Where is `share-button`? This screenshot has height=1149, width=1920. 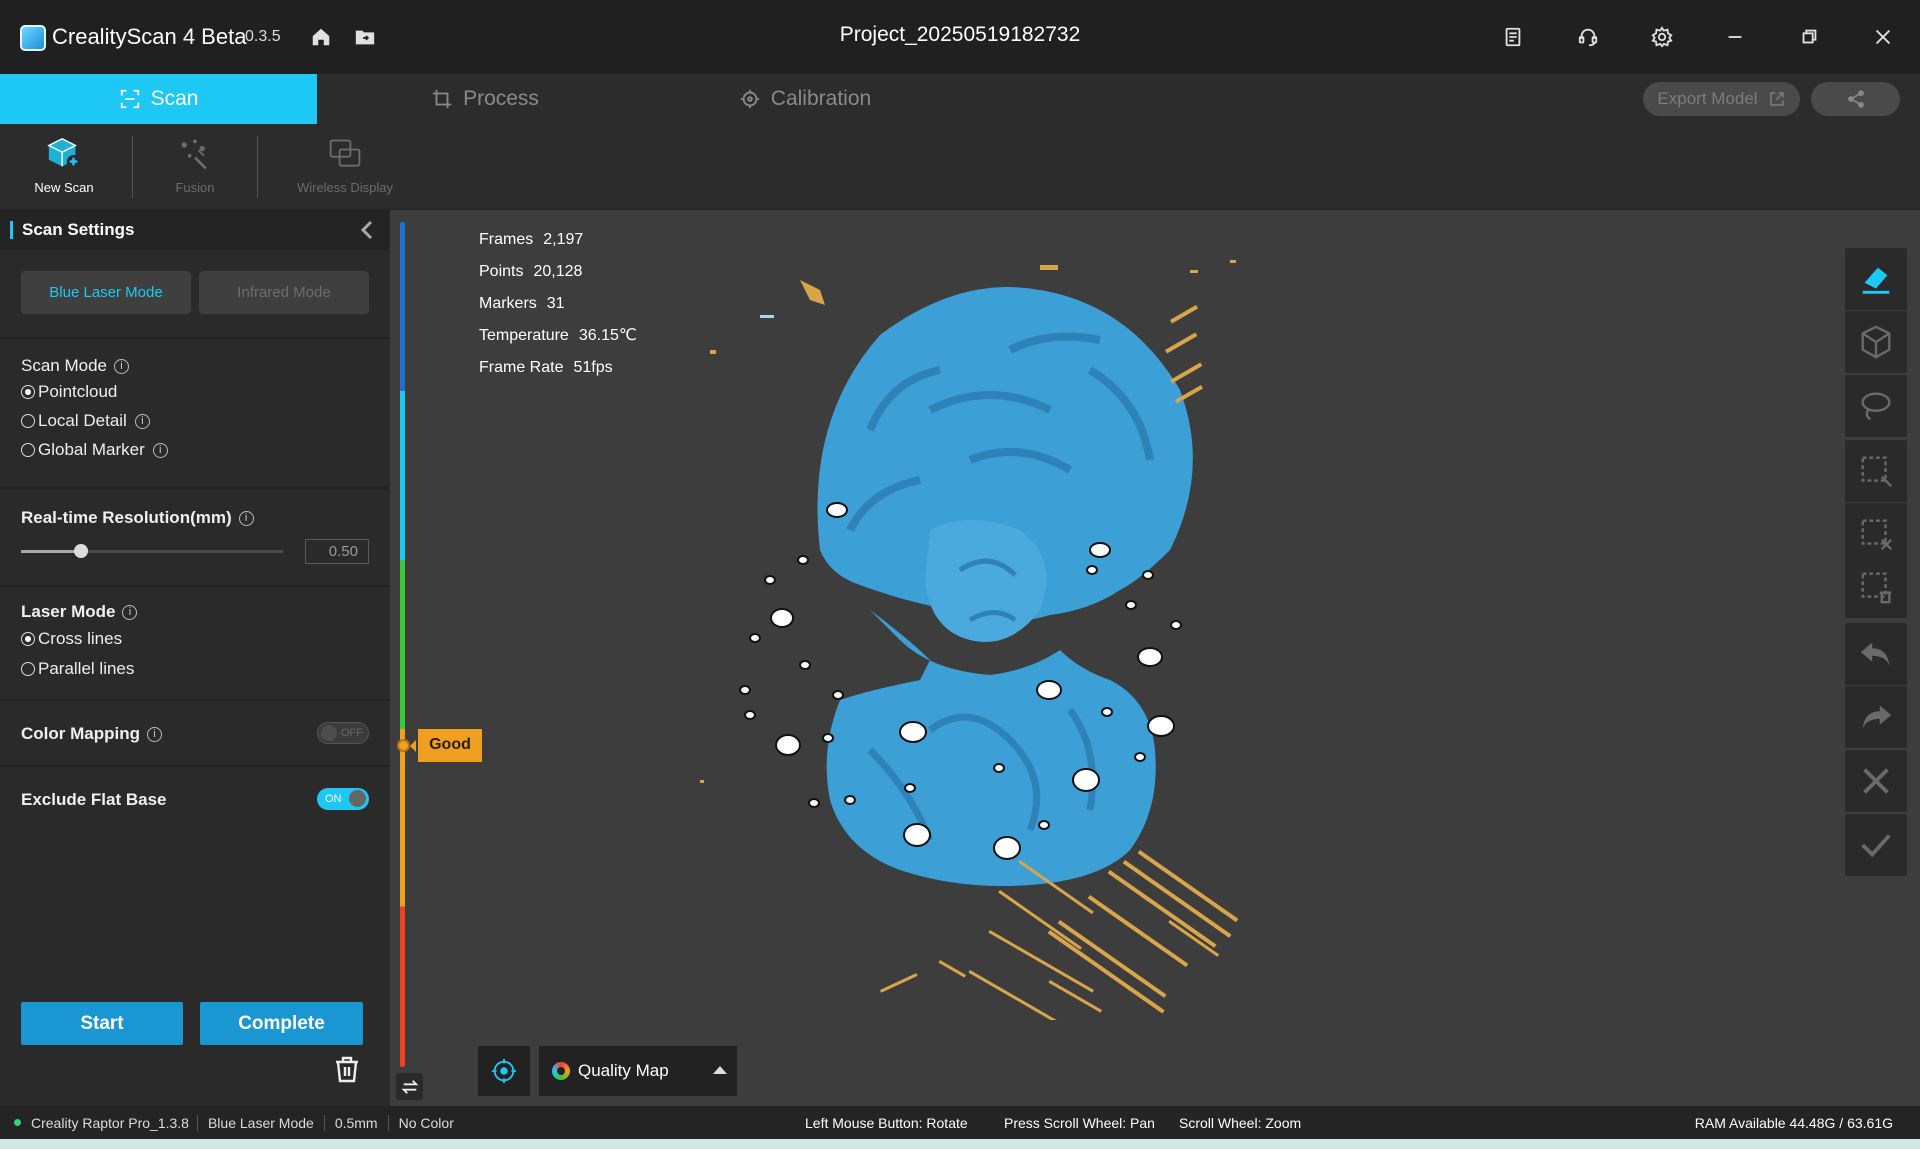
share-button is located at coordinates (1855, 99).